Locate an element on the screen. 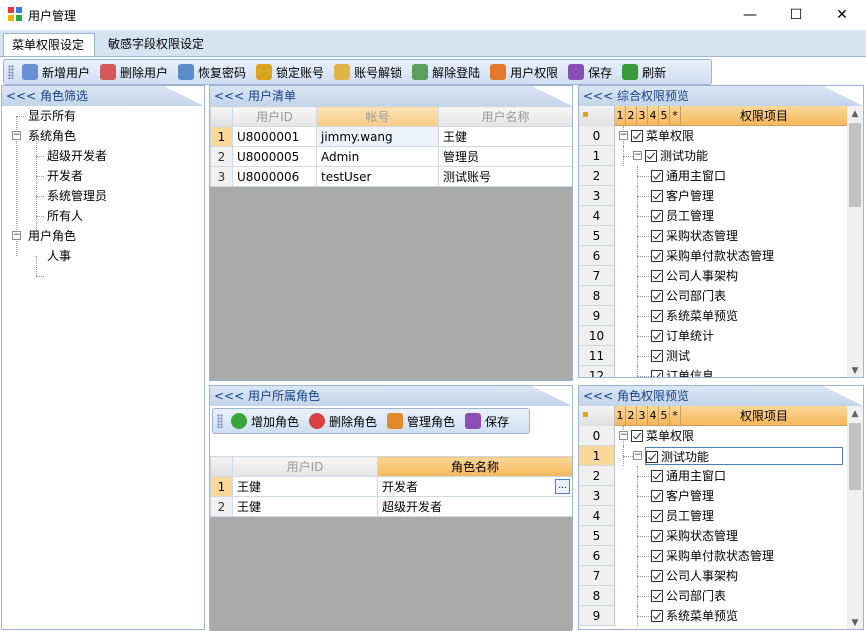  row-number: 5 is located at coordinates (597, 236).